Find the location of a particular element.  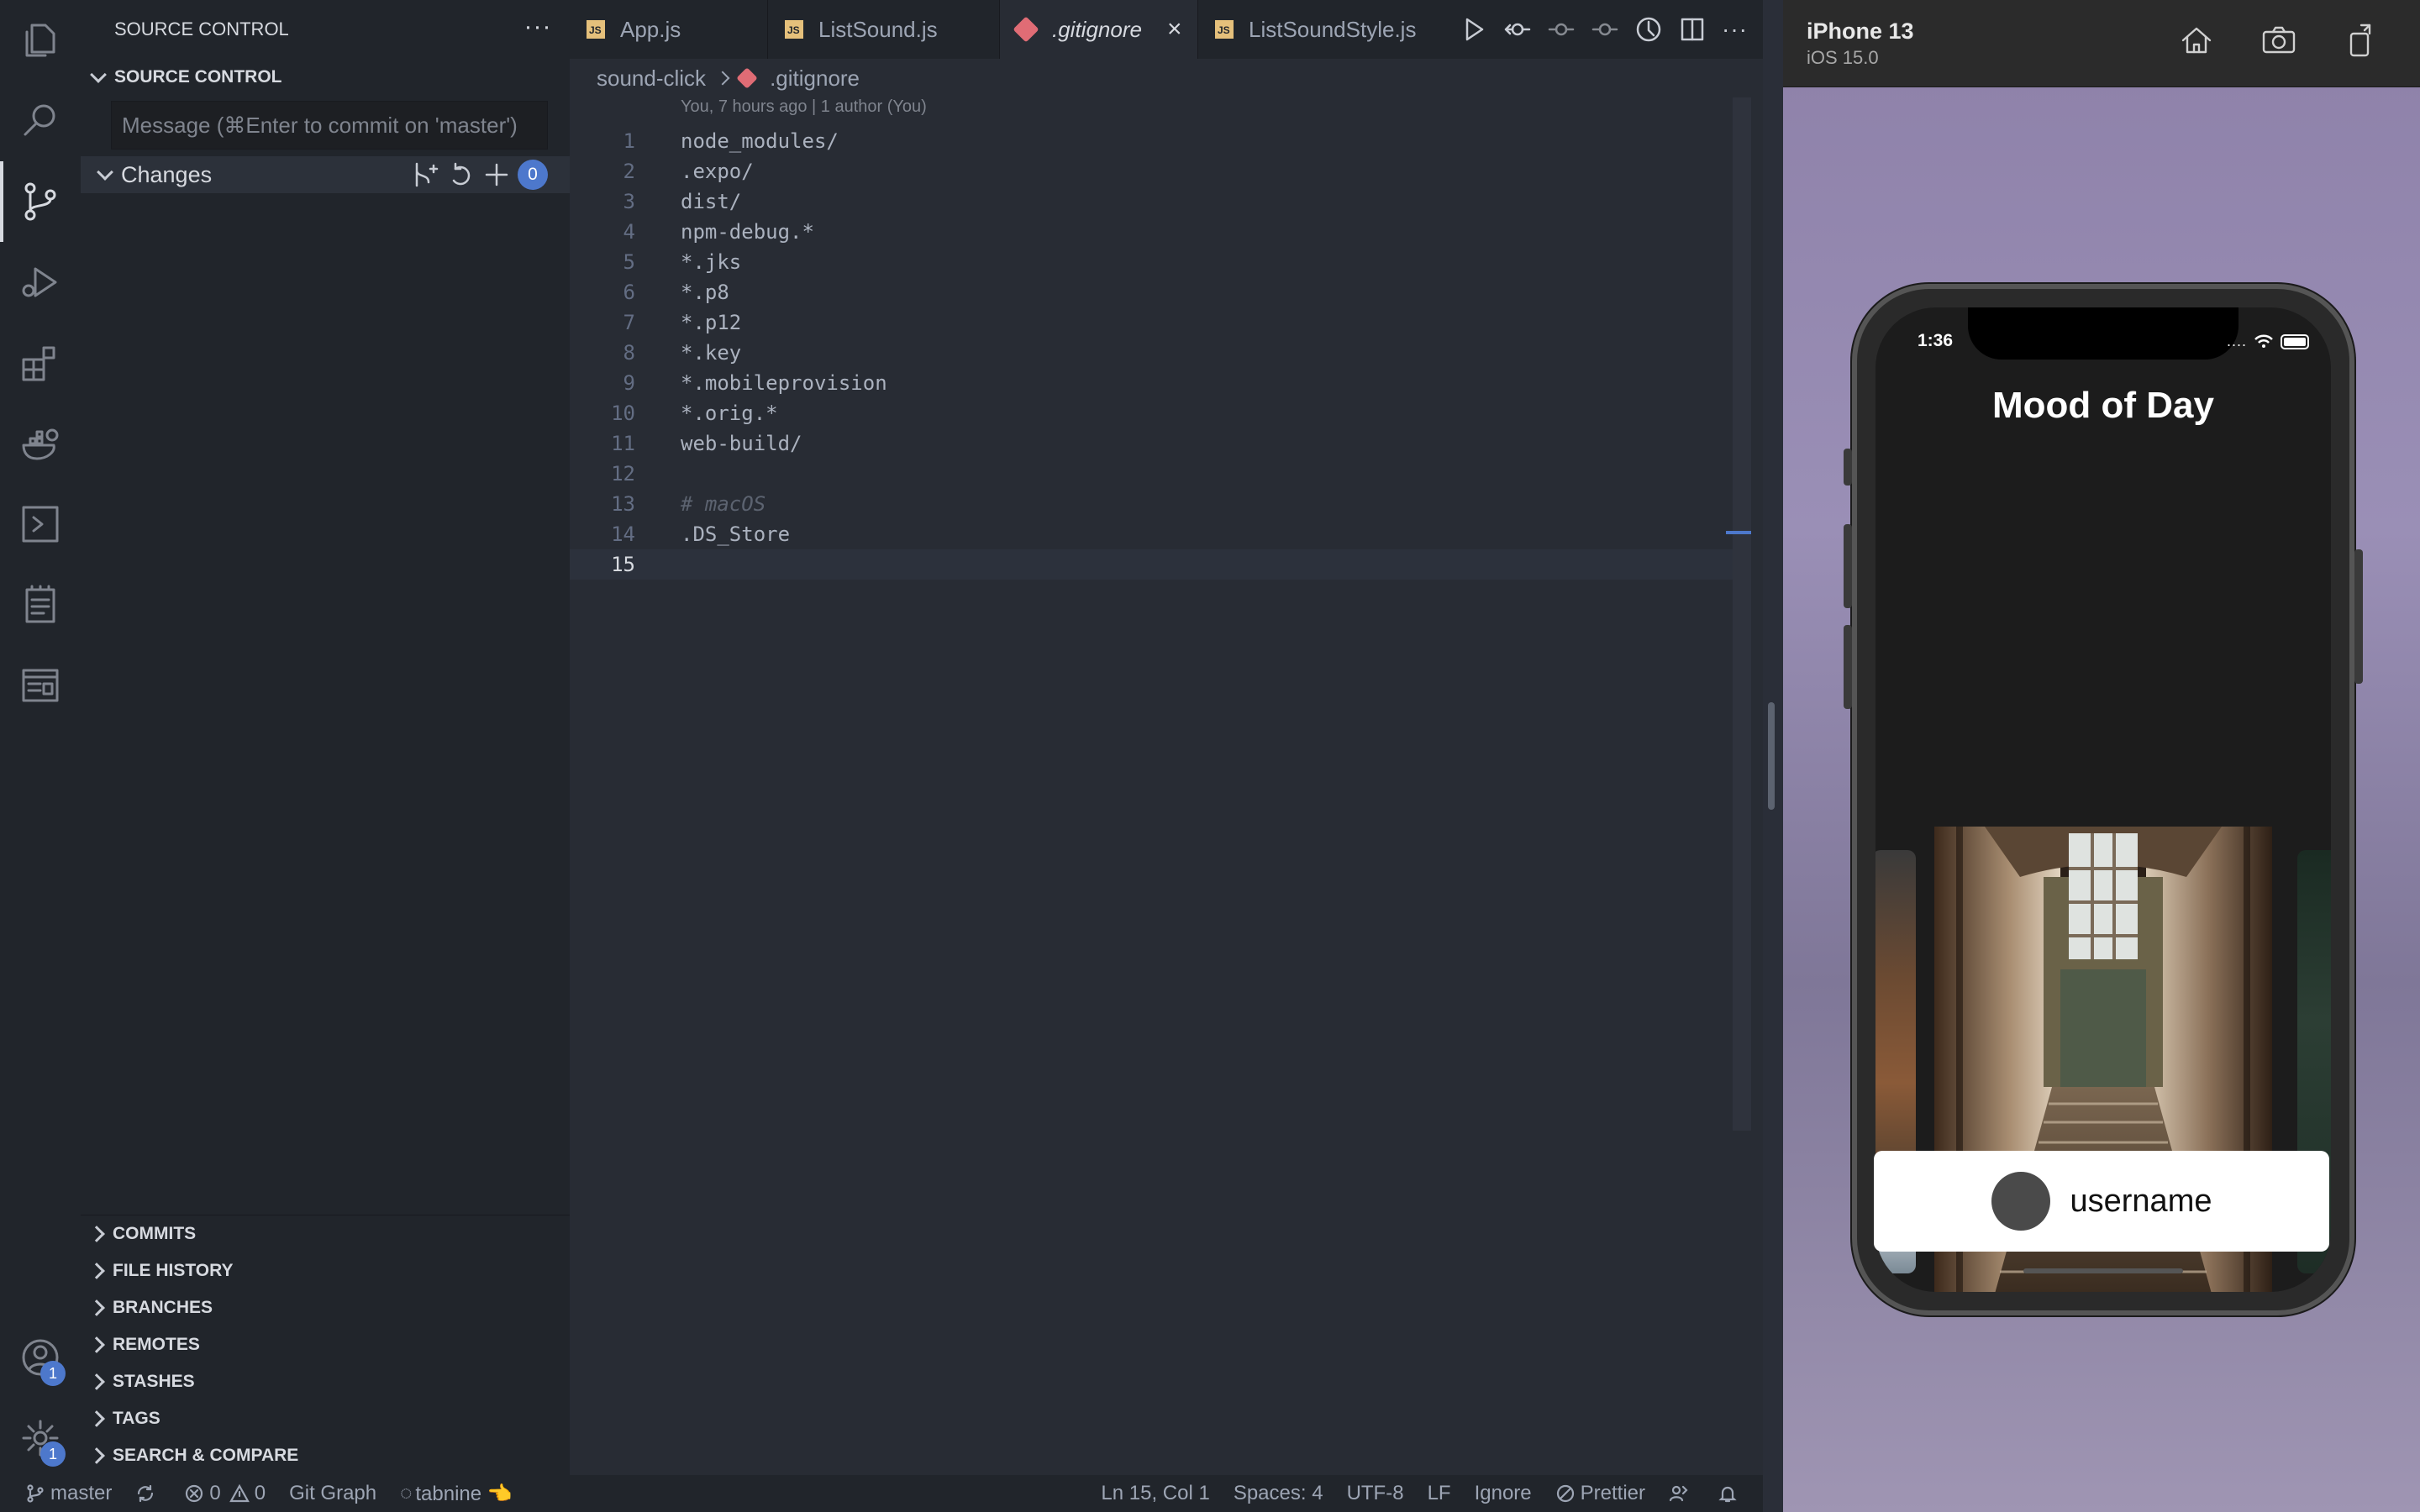

js-file-icon: JS is located at coordinates (1225, 29).